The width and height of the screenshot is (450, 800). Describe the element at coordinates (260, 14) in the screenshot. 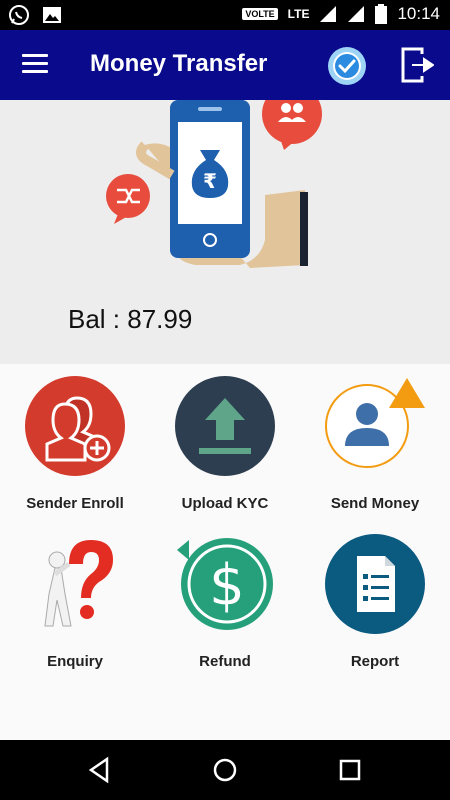

I see `volte-badge: VOLTE` at that location.